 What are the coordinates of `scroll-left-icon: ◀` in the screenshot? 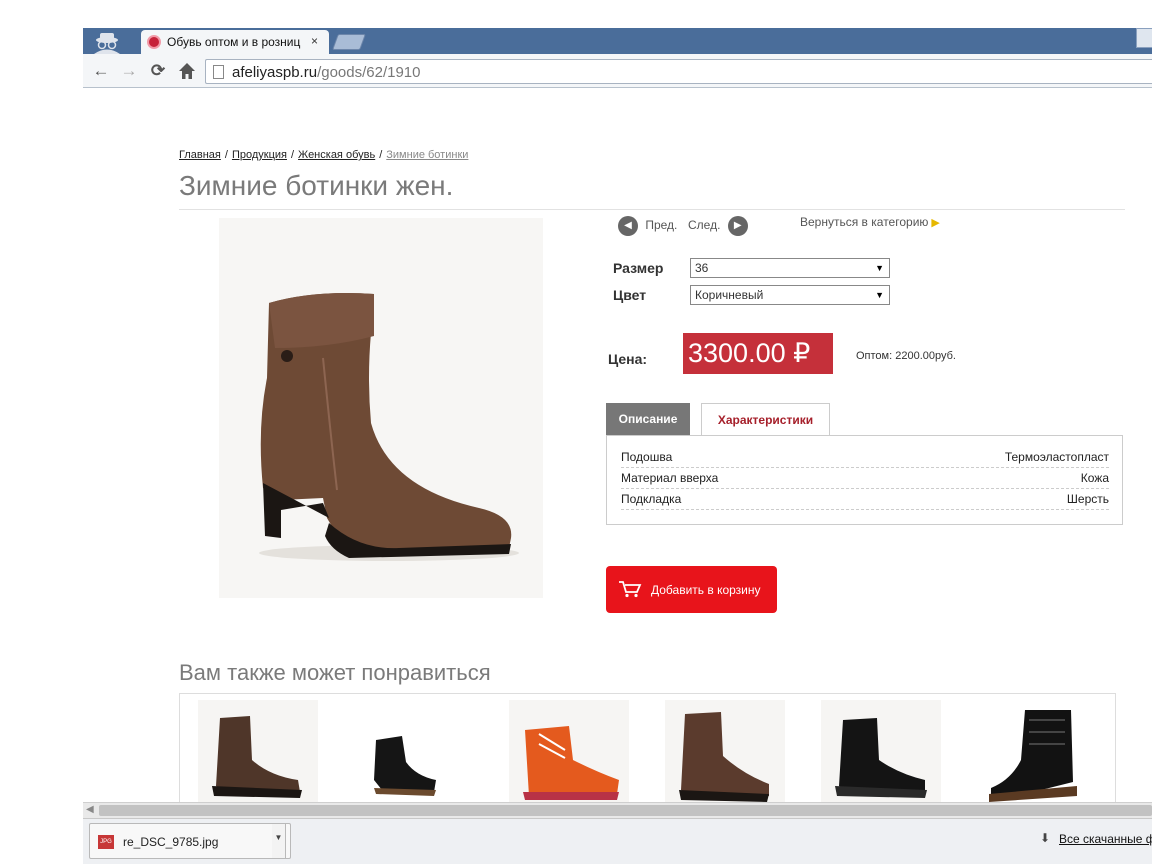 It's located at (90, 809).